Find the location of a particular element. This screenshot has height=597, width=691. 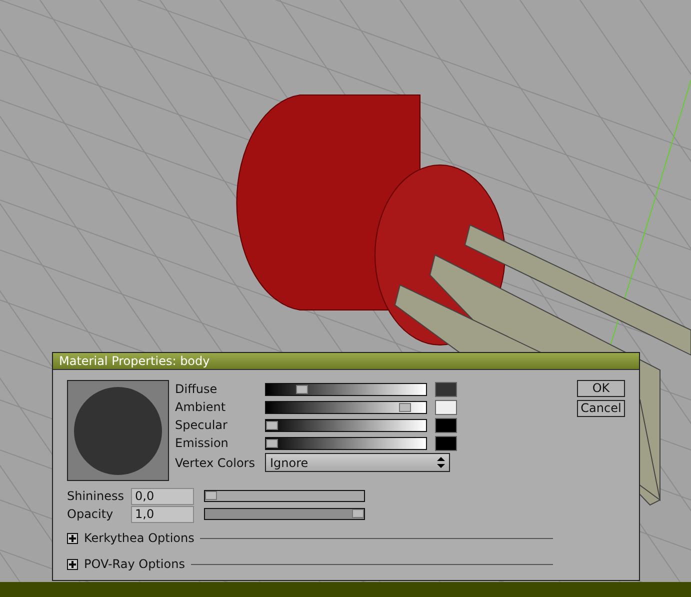

property-label: Opacity is located at coordinates (90, 514).